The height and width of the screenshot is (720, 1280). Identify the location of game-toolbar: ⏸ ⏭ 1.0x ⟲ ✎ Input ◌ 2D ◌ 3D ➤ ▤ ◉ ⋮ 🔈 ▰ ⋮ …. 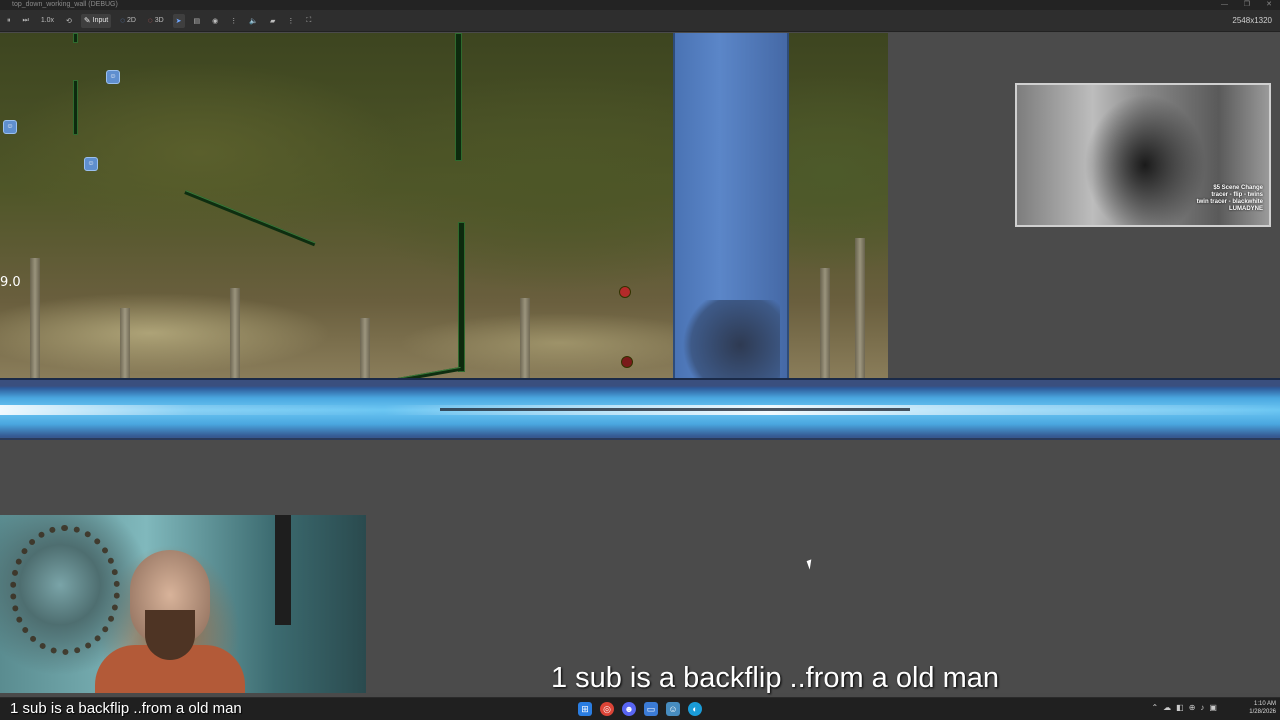
(640, 21).